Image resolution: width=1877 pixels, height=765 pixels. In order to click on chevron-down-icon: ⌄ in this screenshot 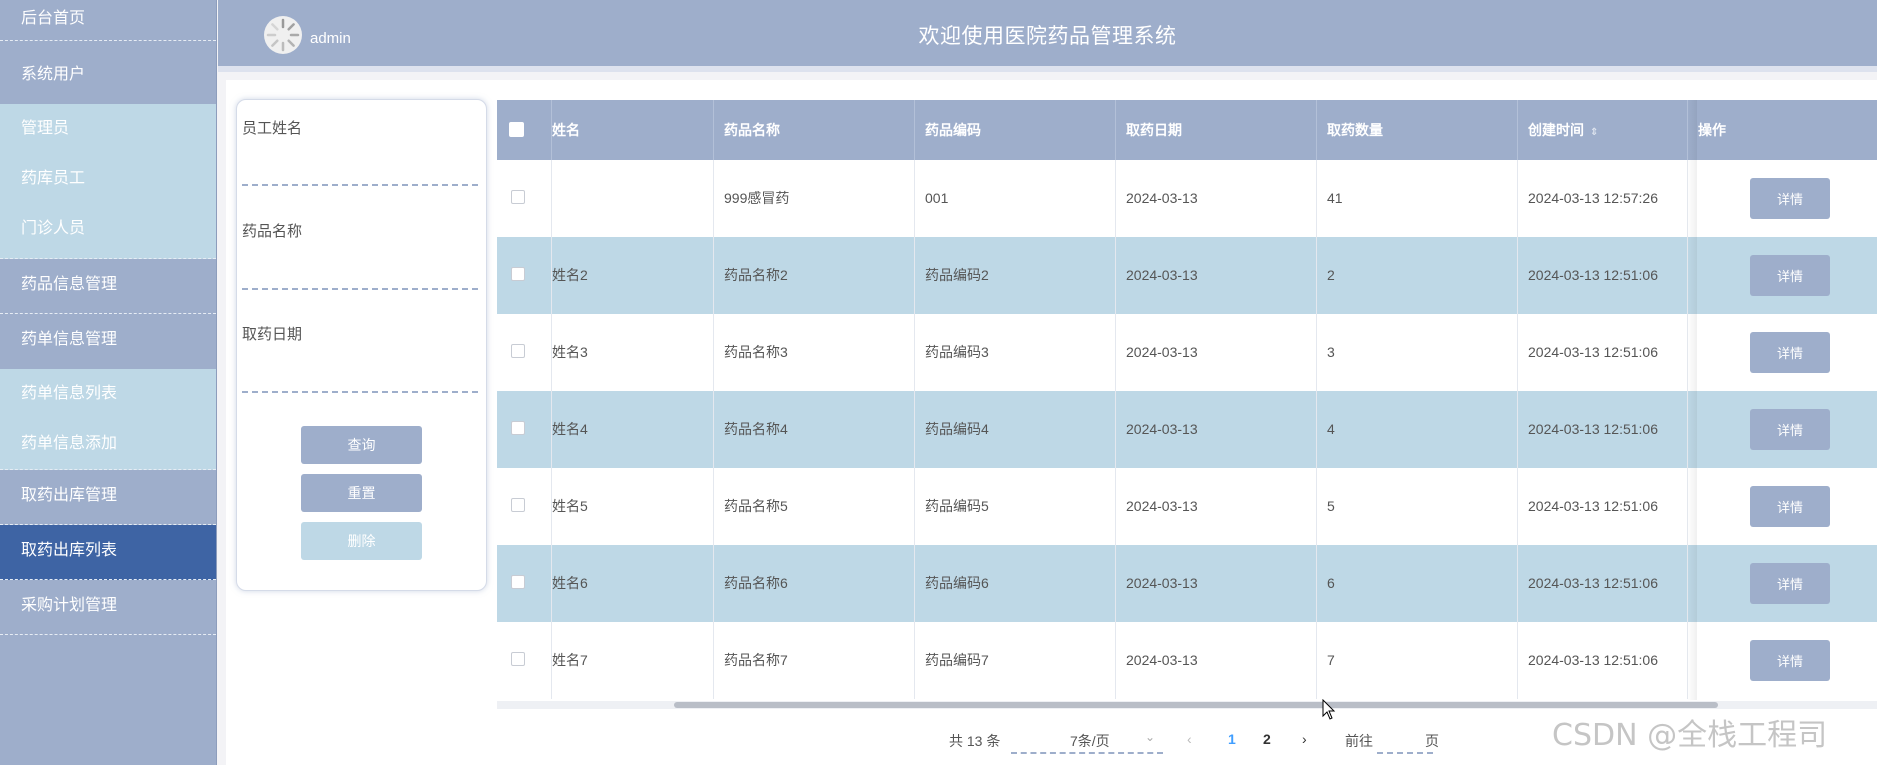, I will do `click(1150, 737)`.